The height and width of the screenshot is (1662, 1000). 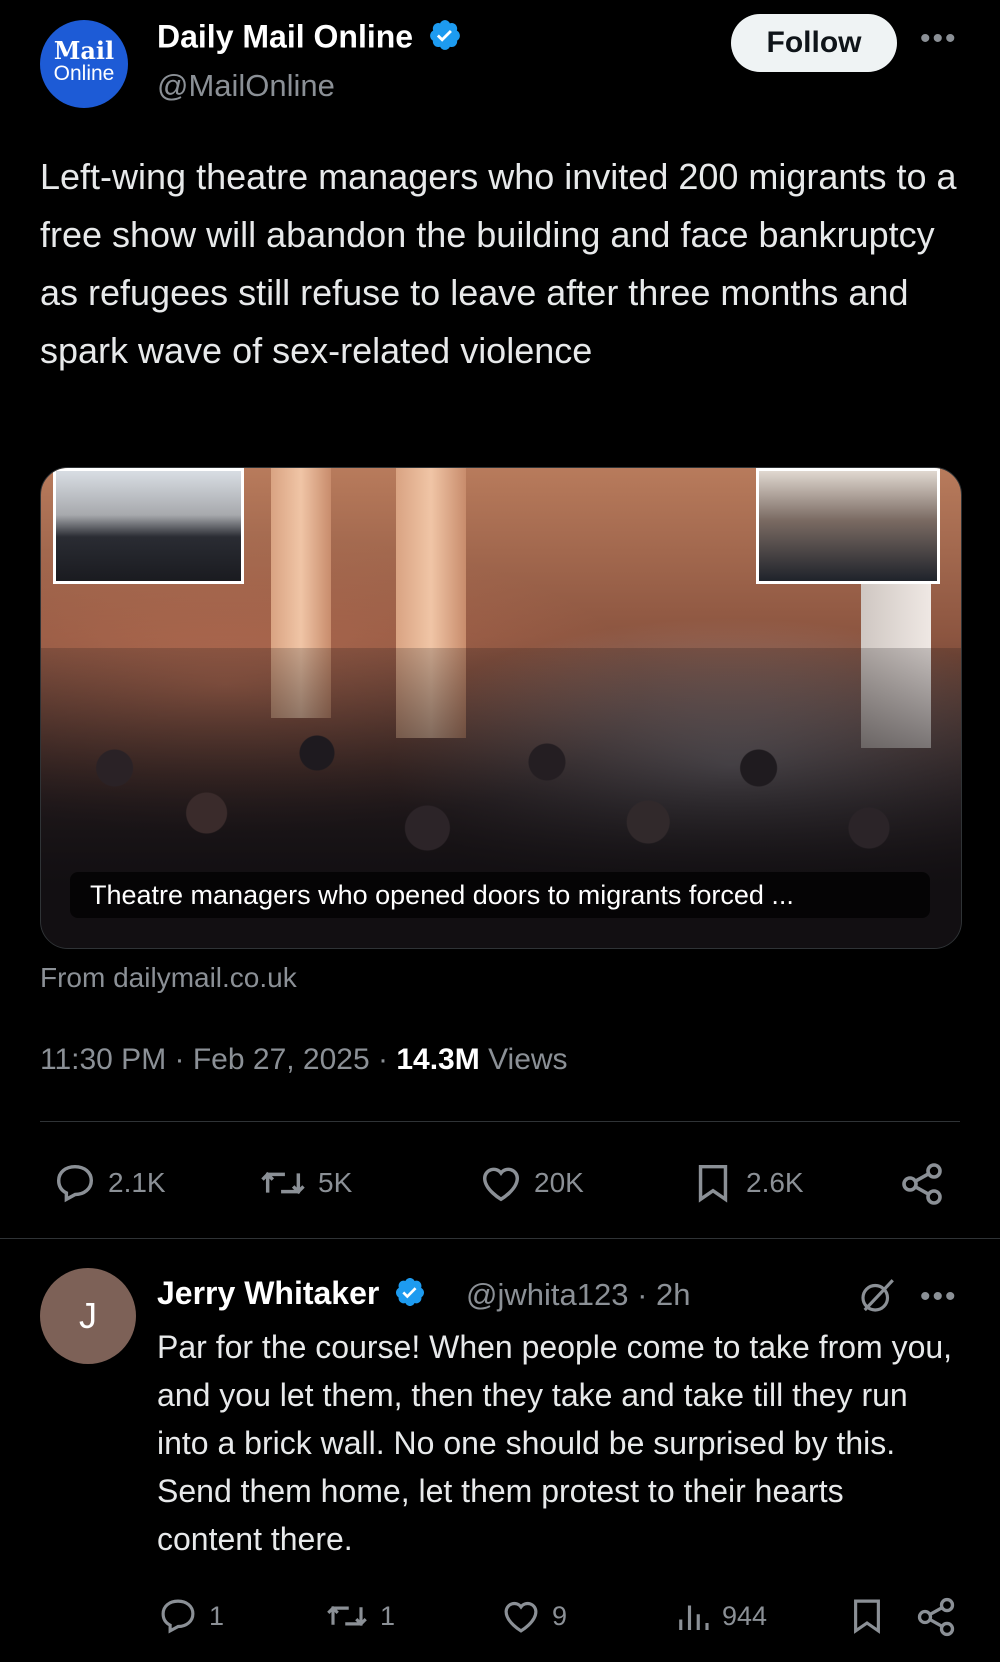 I want to click on avatar-logo-line2: Online, so click(x=84, y=73).